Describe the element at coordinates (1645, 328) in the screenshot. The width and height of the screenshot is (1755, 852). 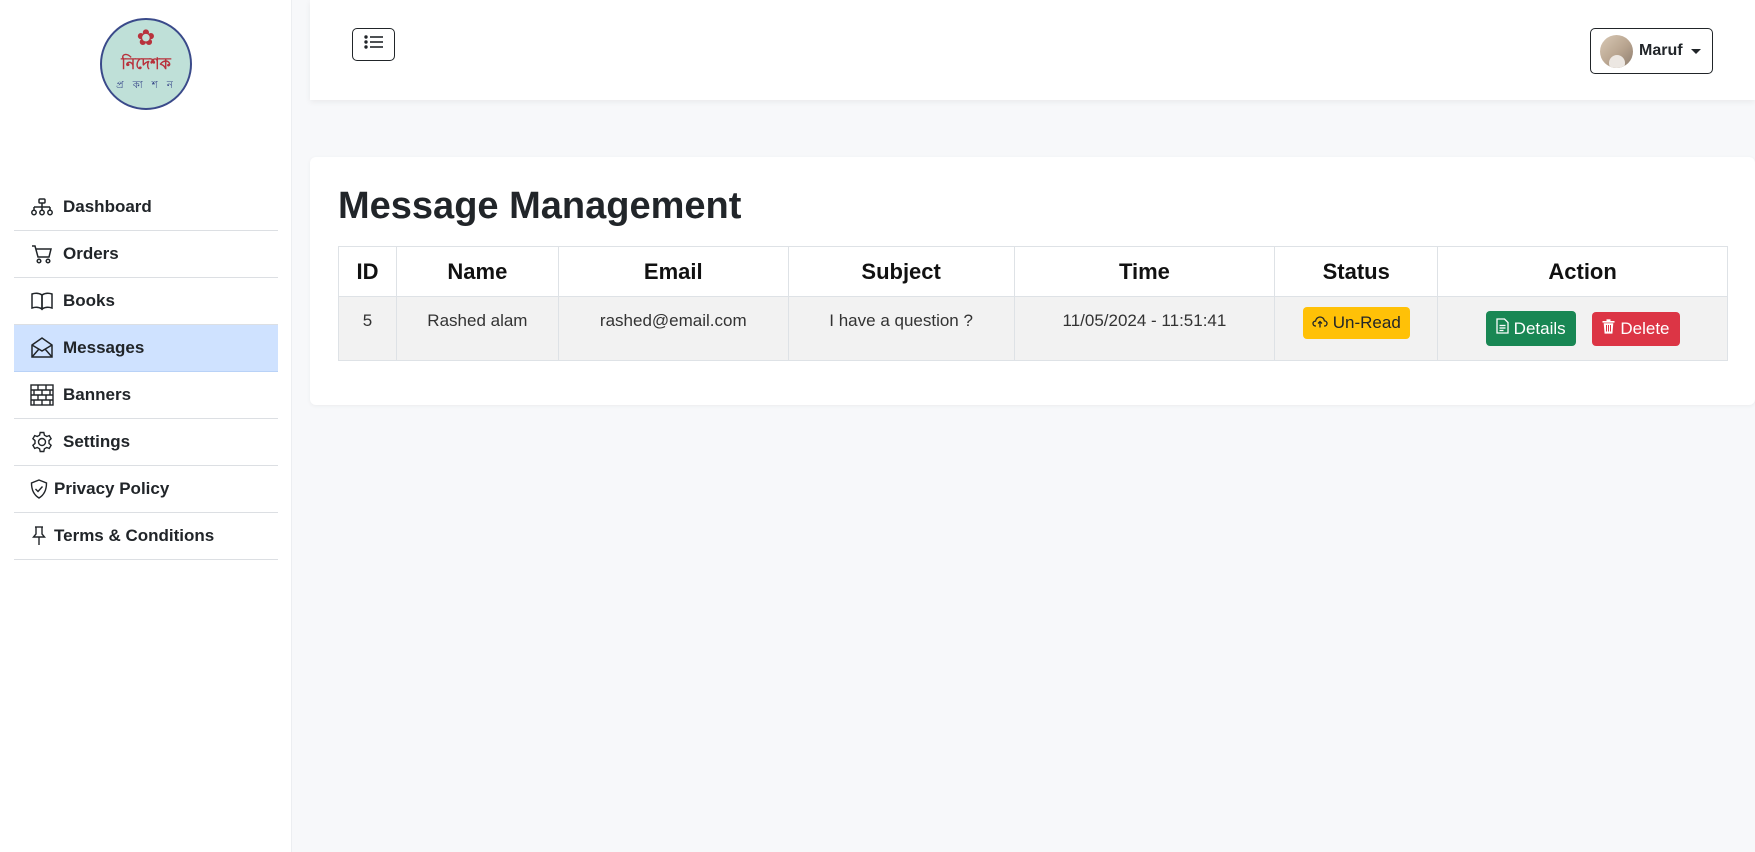
I see `delete-label: Delete` at that location.